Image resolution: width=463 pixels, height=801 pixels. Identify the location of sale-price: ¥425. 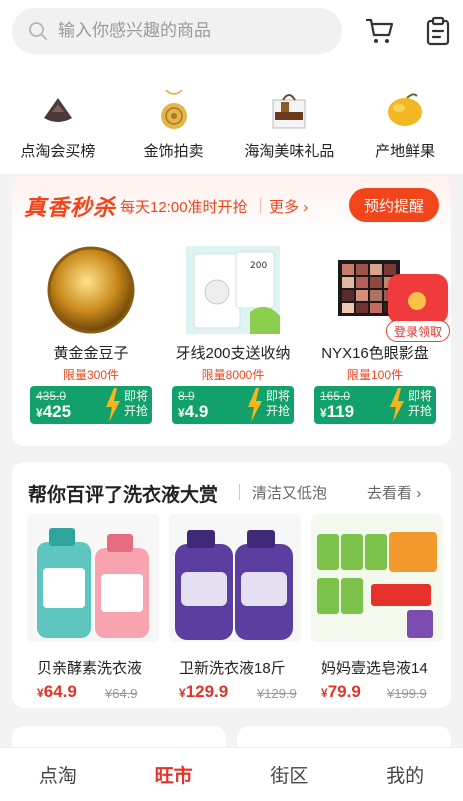
(53, 412).